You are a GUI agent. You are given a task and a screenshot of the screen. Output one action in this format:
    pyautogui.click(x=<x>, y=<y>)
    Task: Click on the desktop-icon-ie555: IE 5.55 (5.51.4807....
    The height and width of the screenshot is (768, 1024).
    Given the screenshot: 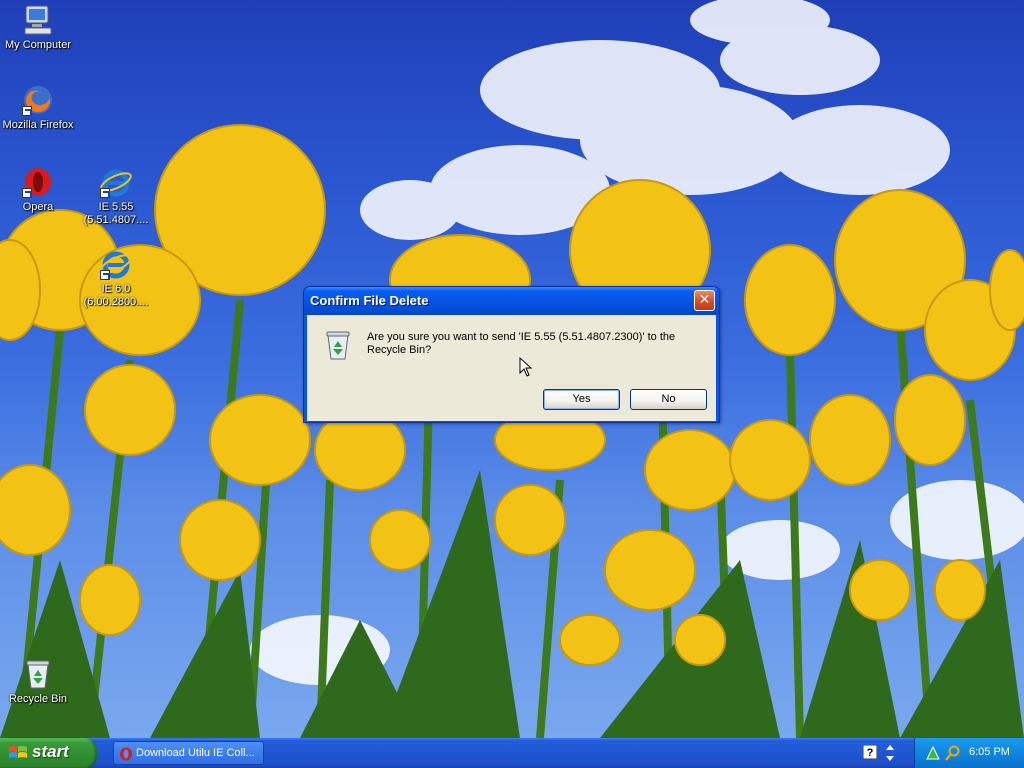 What is the action you would take?
    pyautogui.click(x=116, y=196)
    